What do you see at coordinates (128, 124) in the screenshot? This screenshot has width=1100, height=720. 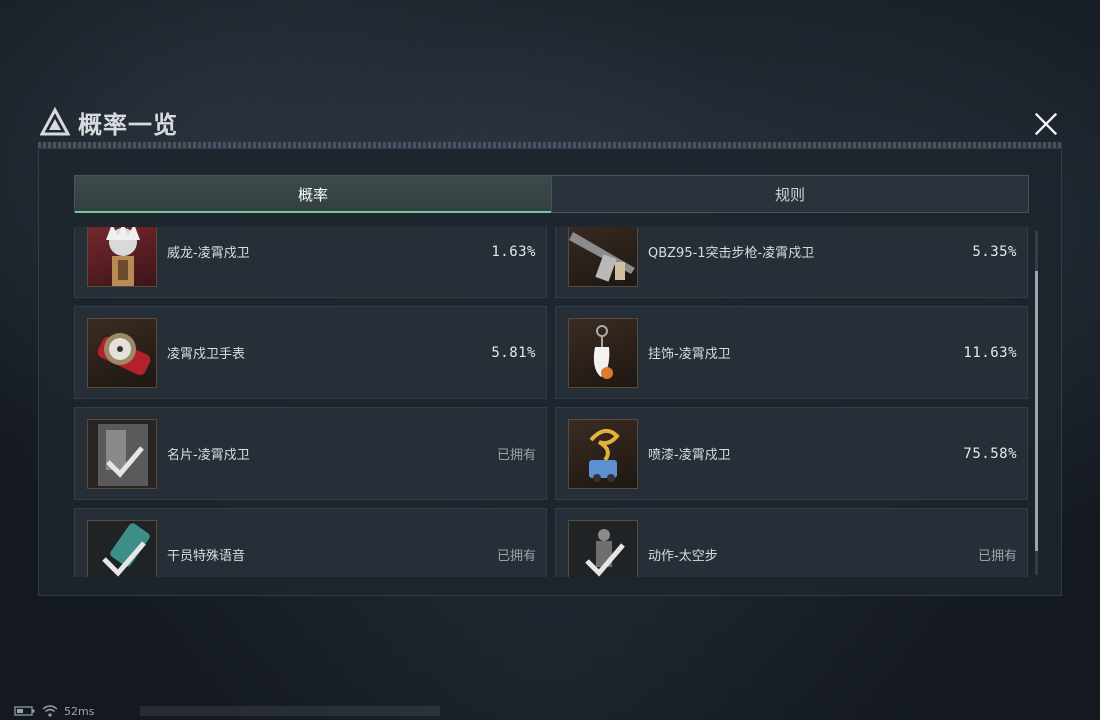 I see `dialog-title: 概率一览` at bounding box center [128, 124].